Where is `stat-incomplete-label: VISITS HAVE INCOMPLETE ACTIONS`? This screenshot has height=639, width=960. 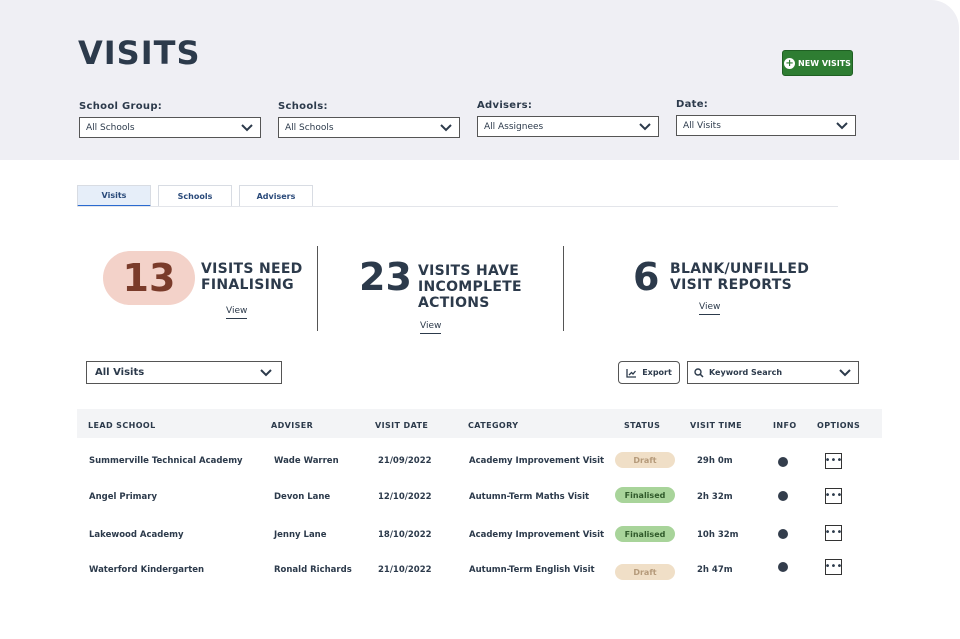 stat-incomplete-label: VISITS HAVE INCOMPLETE ACTIONS is located at coordinates (470, 287).